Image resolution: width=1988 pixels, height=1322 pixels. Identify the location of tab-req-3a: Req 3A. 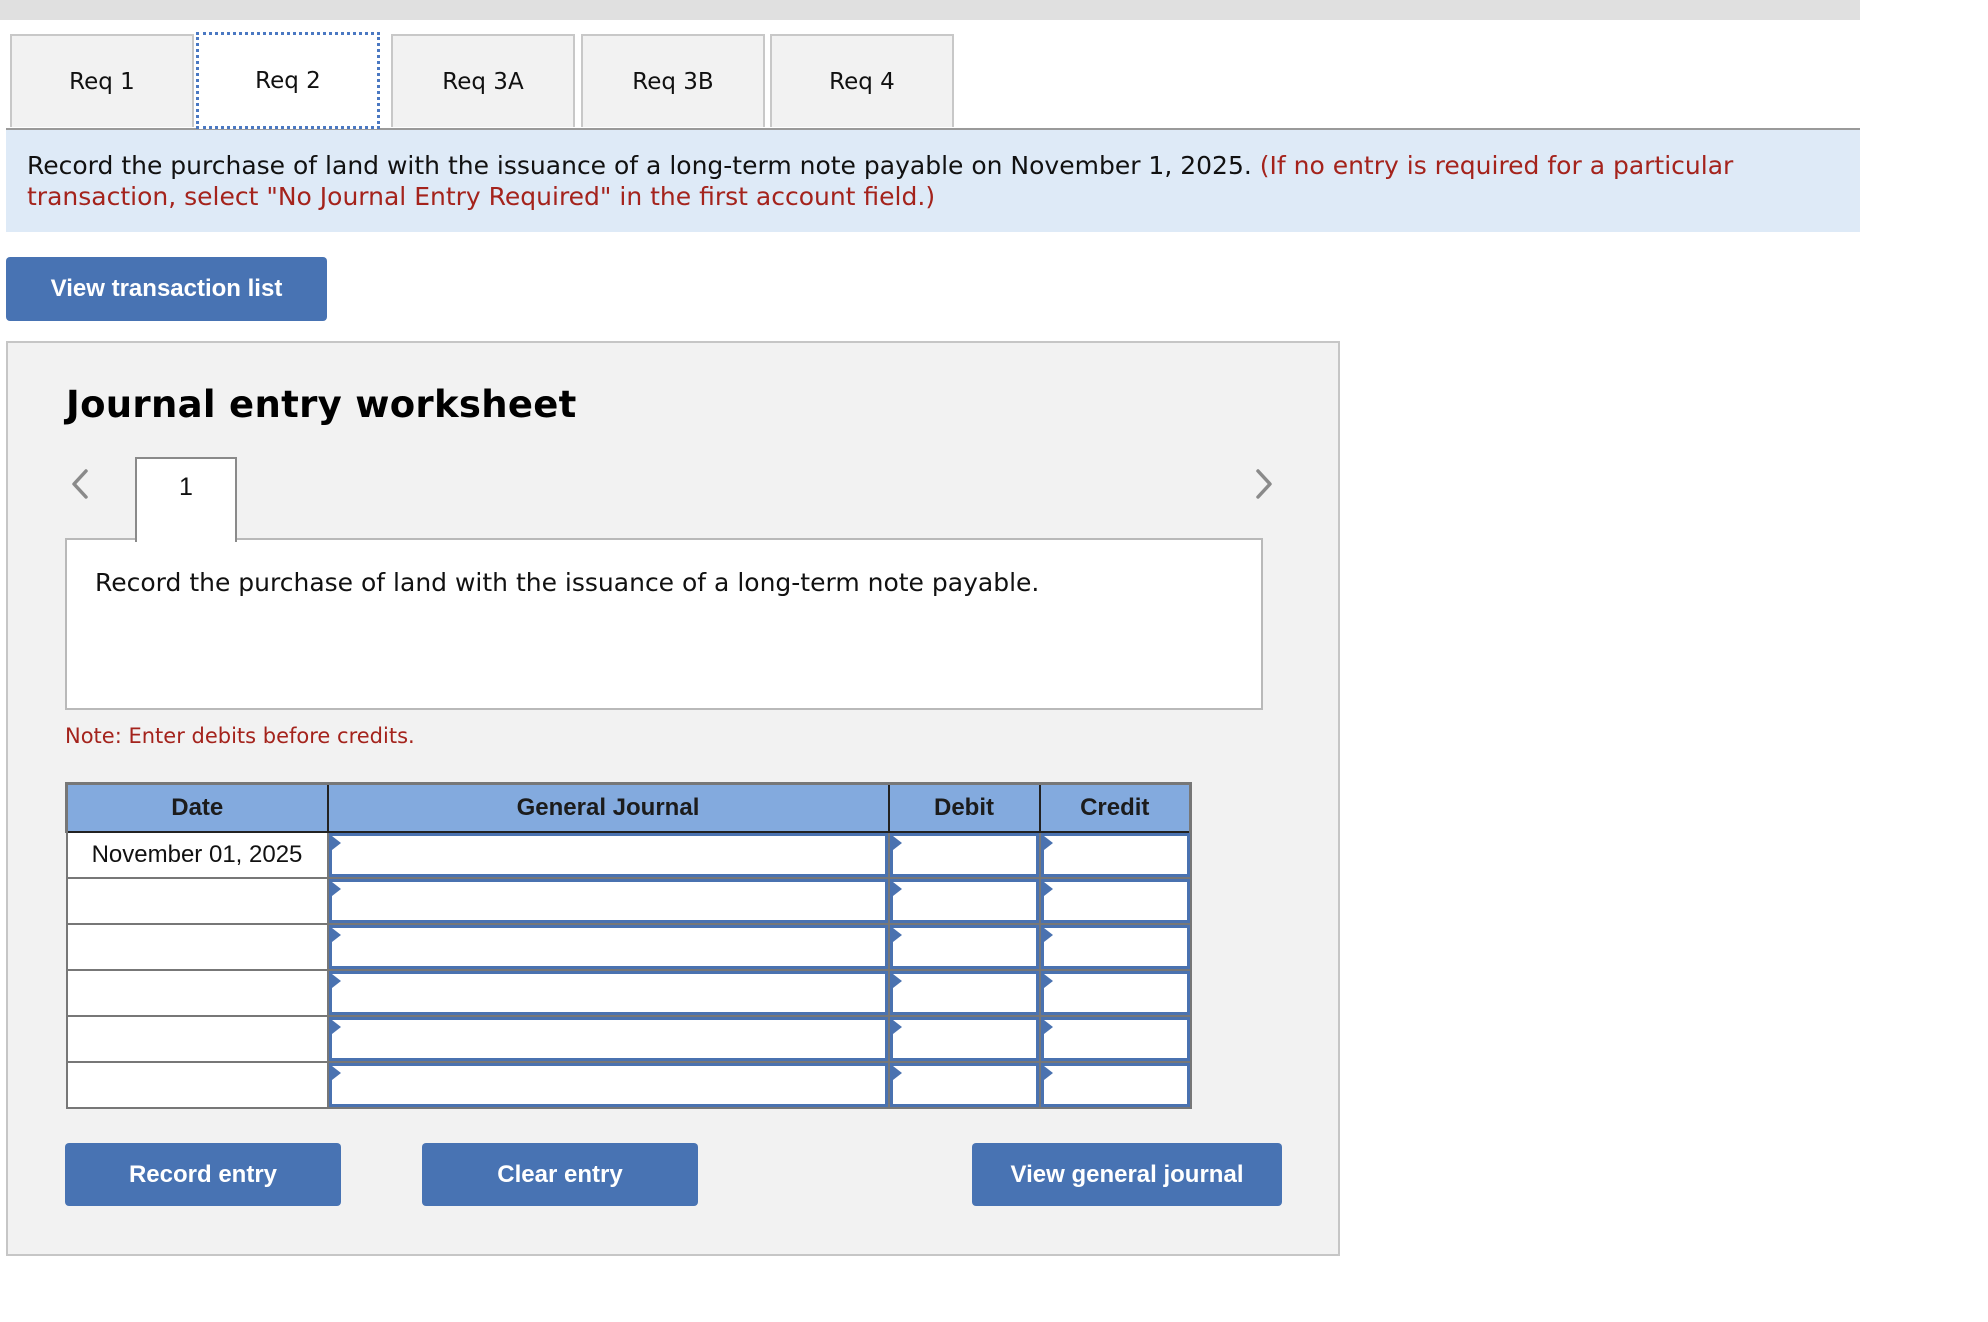
(483, 80).